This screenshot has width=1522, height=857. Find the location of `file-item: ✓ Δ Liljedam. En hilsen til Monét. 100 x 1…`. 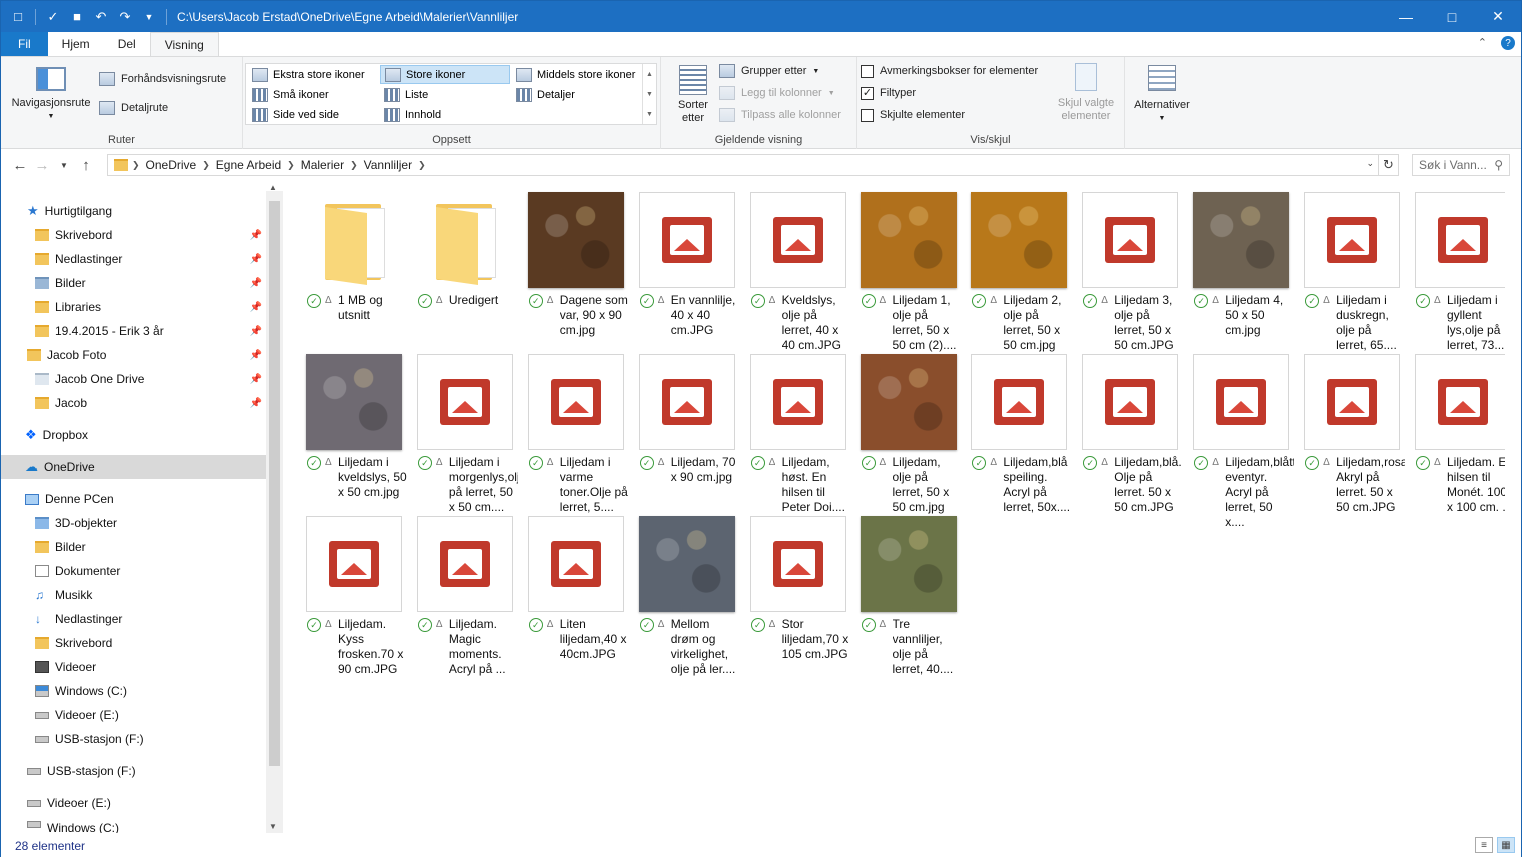

file-item: ✓ Δ Liljedam. En hilsen til Monét. 100 x 1… is located at coordinates (1464, 432).